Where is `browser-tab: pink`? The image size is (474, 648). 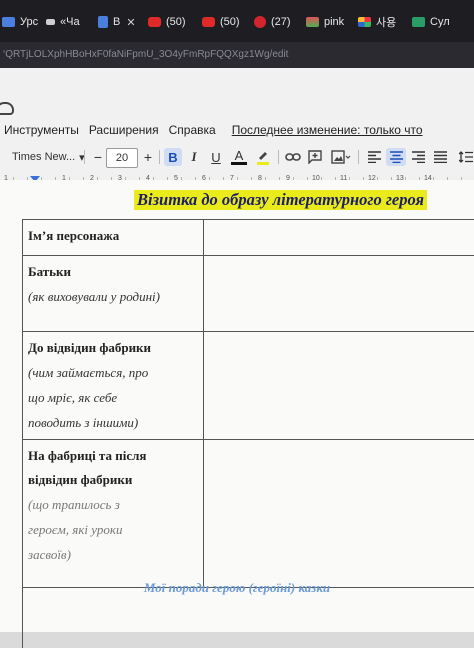
browser-tab: pink is located at coordinates (325, 22).